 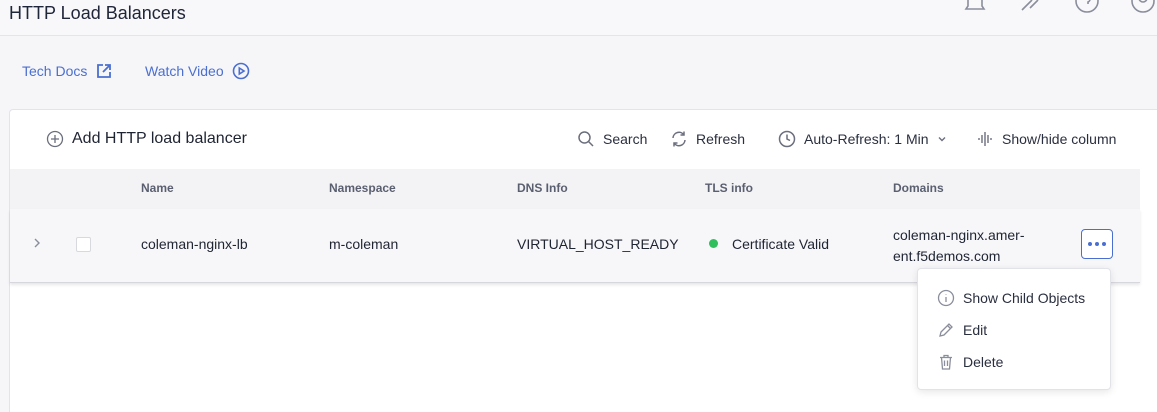 What do you see at coordinates (946, 362) in the screenshot?
I see `trash-icon` at bounding box center [946, 362].